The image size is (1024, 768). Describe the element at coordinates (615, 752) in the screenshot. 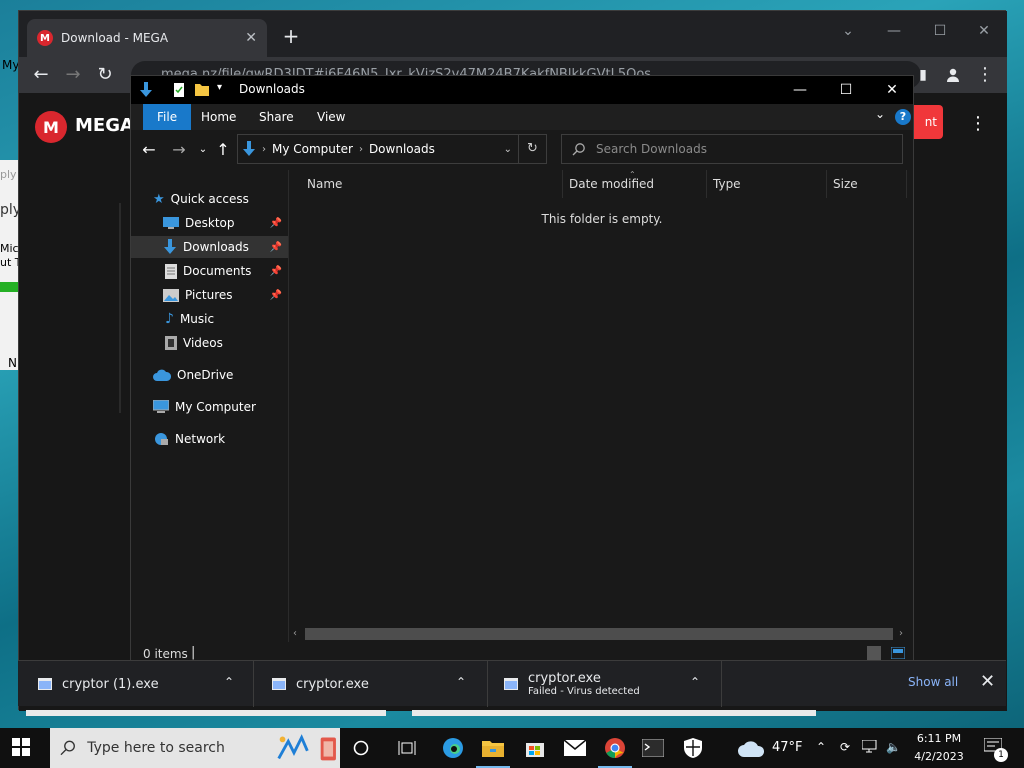

I see `chrome-icon` at that location.